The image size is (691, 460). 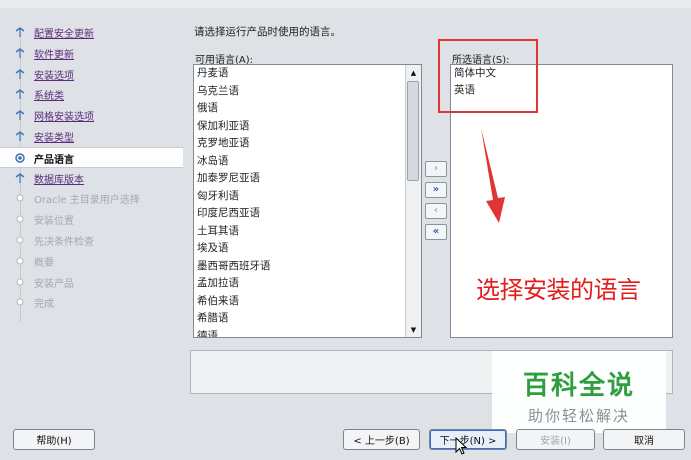 What do you see at coordinates (300, 302) in the screenshot?
I see `available-language-item: 希伯来语` at bounding box center [300, 302].